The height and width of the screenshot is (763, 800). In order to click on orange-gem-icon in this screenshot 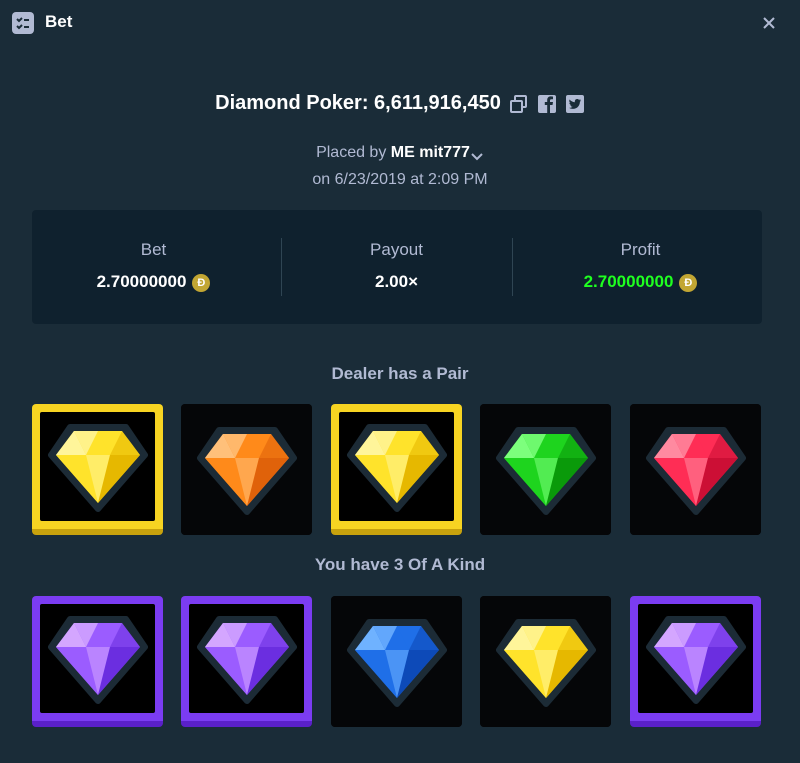, I will do `click(246, 470)`.